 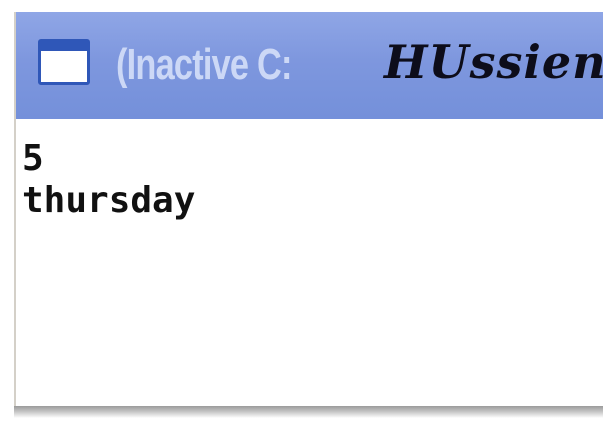 What do you see at coordinates (204, 64) in the screenshot?
I see `window-title: (Inactive C:` at bounding box center [204, 64].